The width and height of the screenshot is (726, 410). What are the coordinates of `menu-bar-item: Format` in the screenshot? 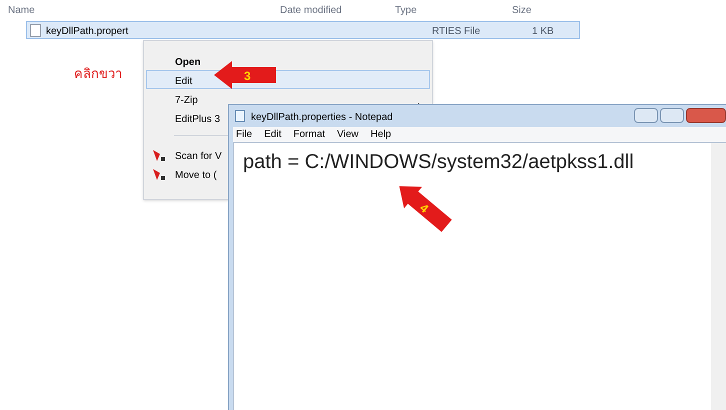 It's located at (309, 134).